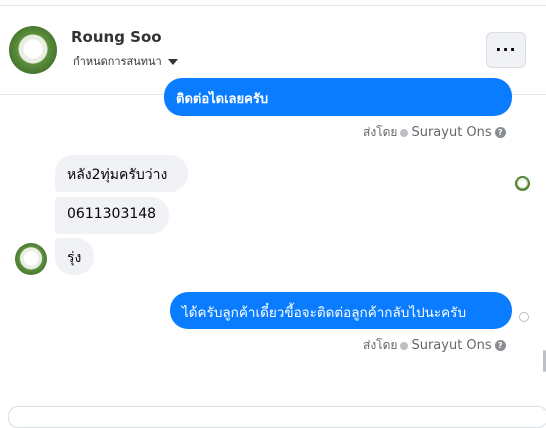 The width and height of the screenshot is (546, 428). What do you see at coordinates (117, 61) in the screenshot?
I see `conversation-settings-label: กำหนดการสนทนา` at bounding box center [117, 61].